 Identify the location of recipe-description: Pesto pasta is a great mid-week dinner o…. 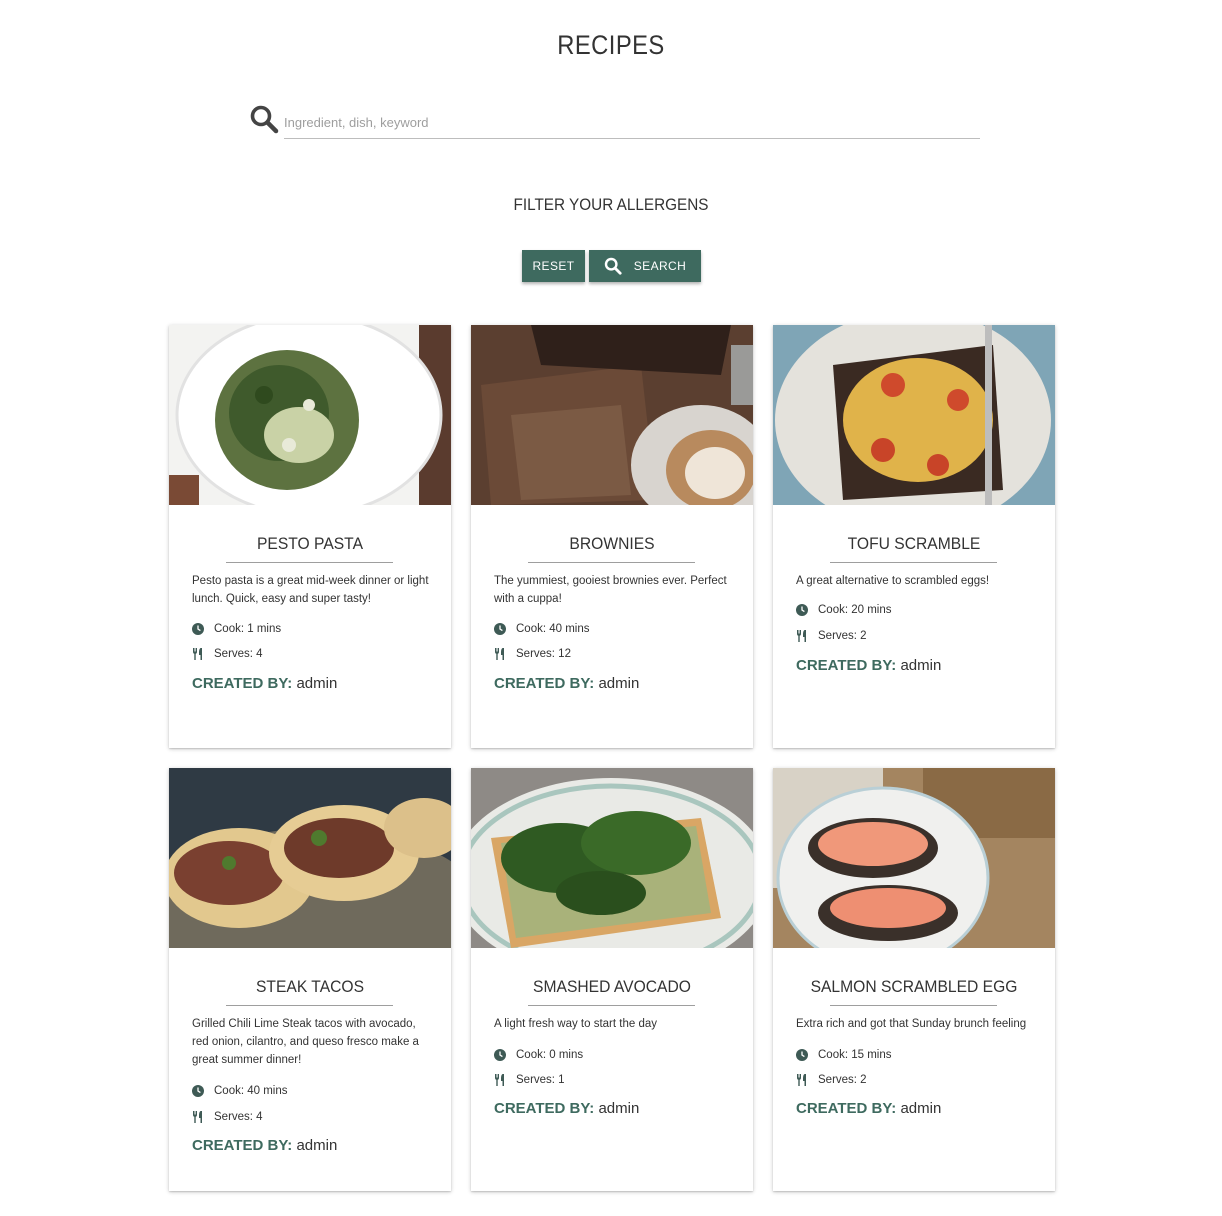
(310, 590).